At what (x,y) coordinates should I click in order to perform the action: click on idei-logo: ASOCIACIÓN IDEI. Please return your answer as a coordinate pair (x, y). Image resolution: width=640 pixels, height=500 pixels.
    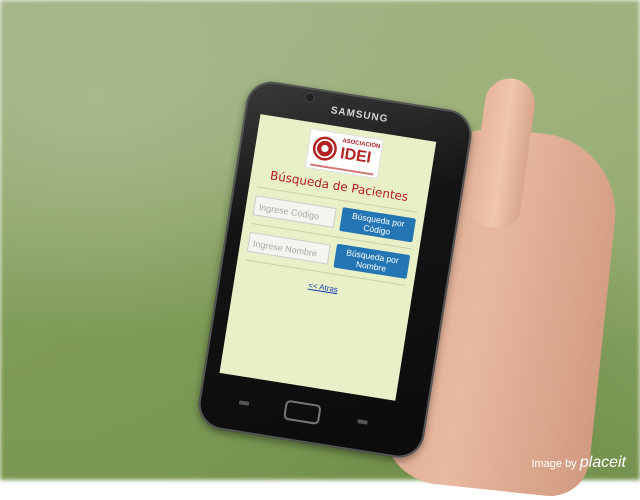
    Looking at the image, I should click on (344, 154).